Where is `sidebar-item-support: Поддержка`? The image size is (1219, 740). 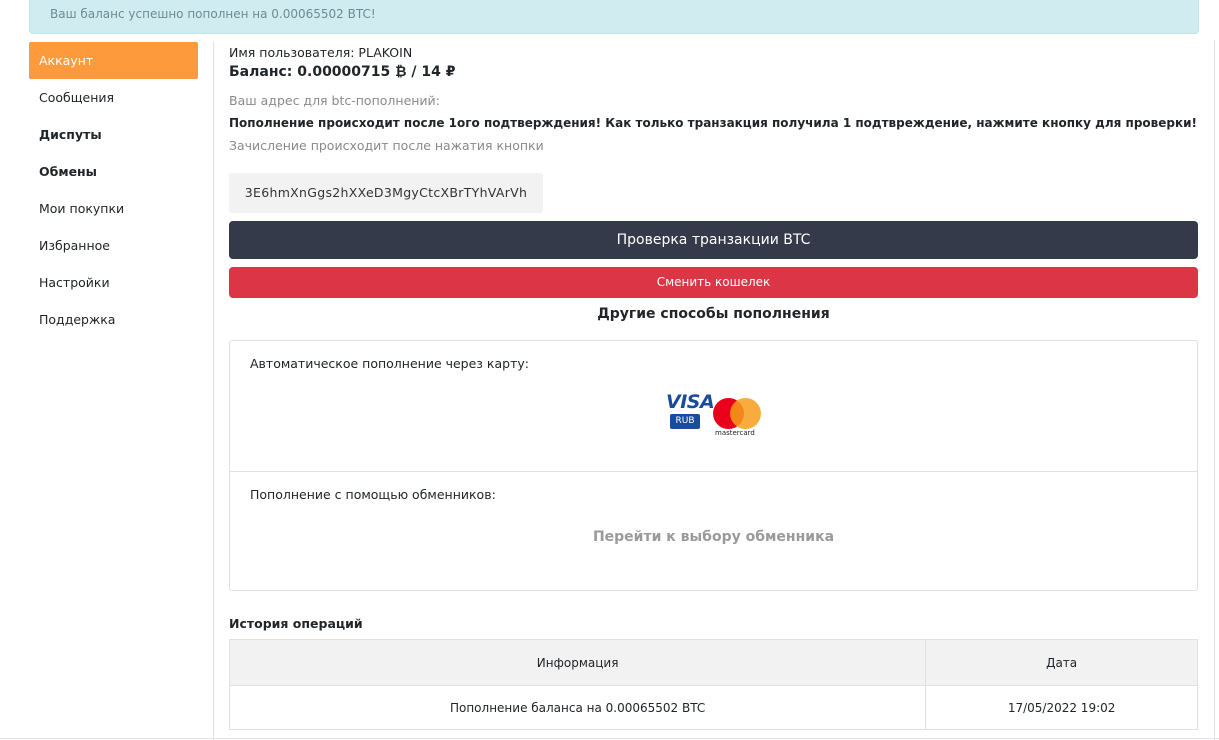 sidebar-item-support: Поддержка is located at coordinates (113, 319).